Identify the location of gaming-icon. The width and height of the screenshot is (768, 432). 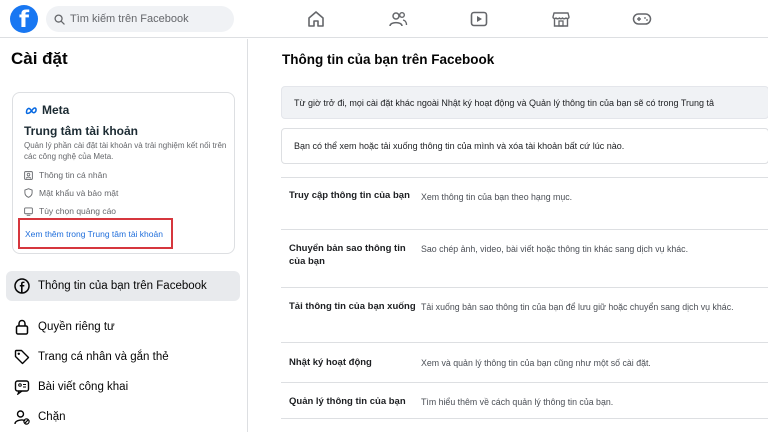
(642, 19).